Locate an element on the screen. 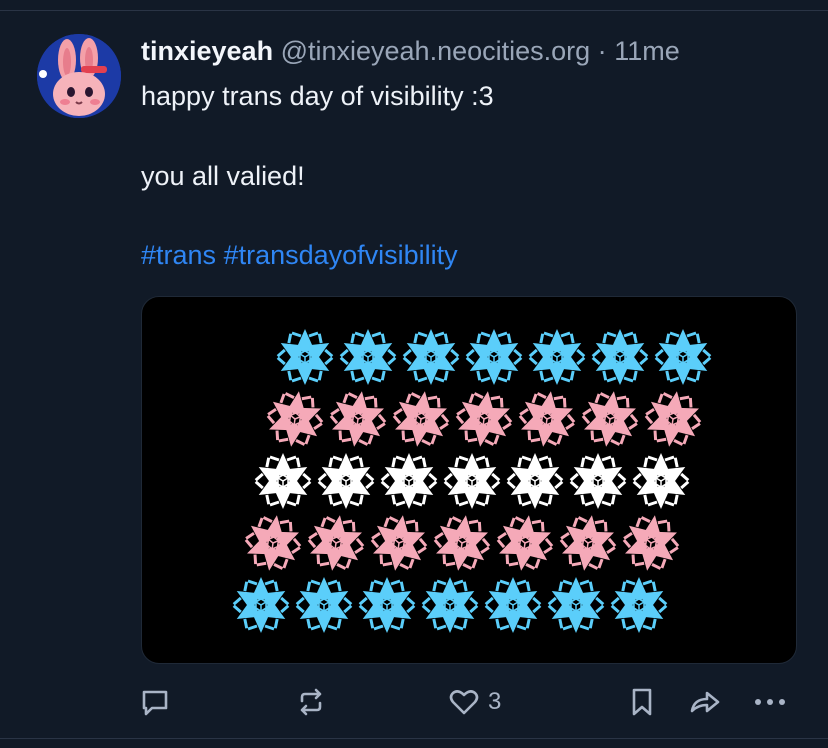 The width and height of the screenshot is (828, 748). repost-icon is located at coordinates (311, 702).